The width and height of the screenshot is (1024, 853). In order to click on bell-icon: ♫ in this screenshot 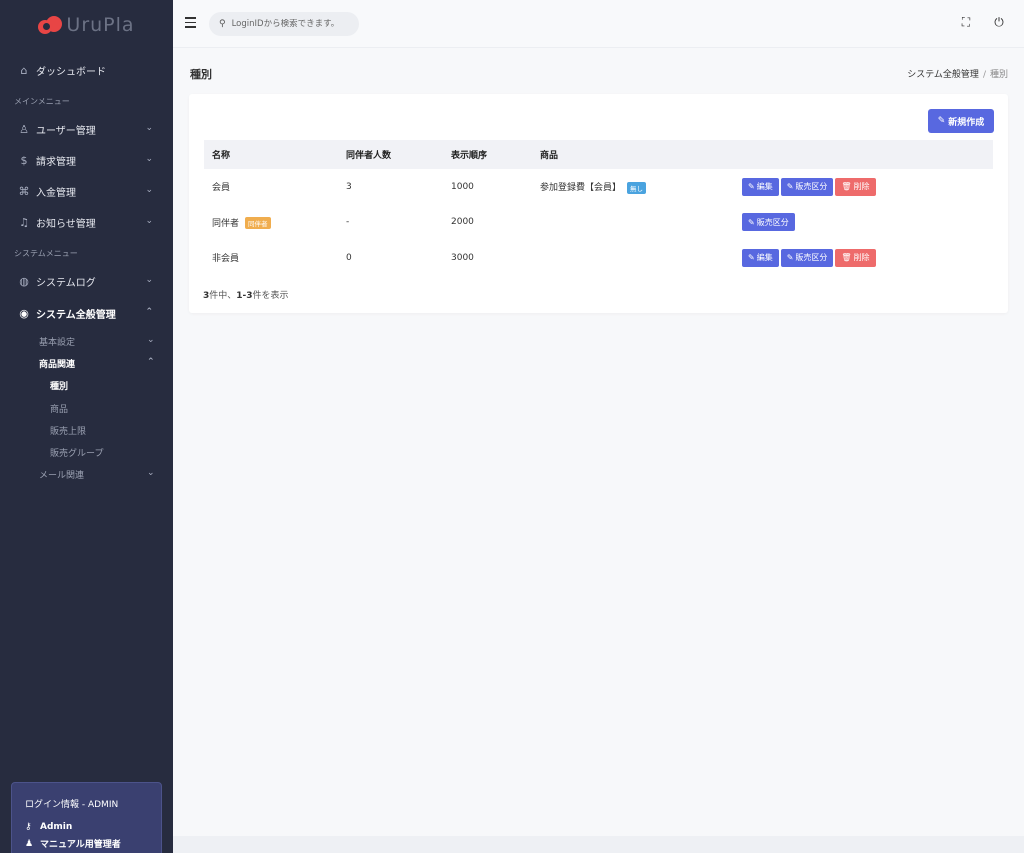, I will do `click(24, 222)`.